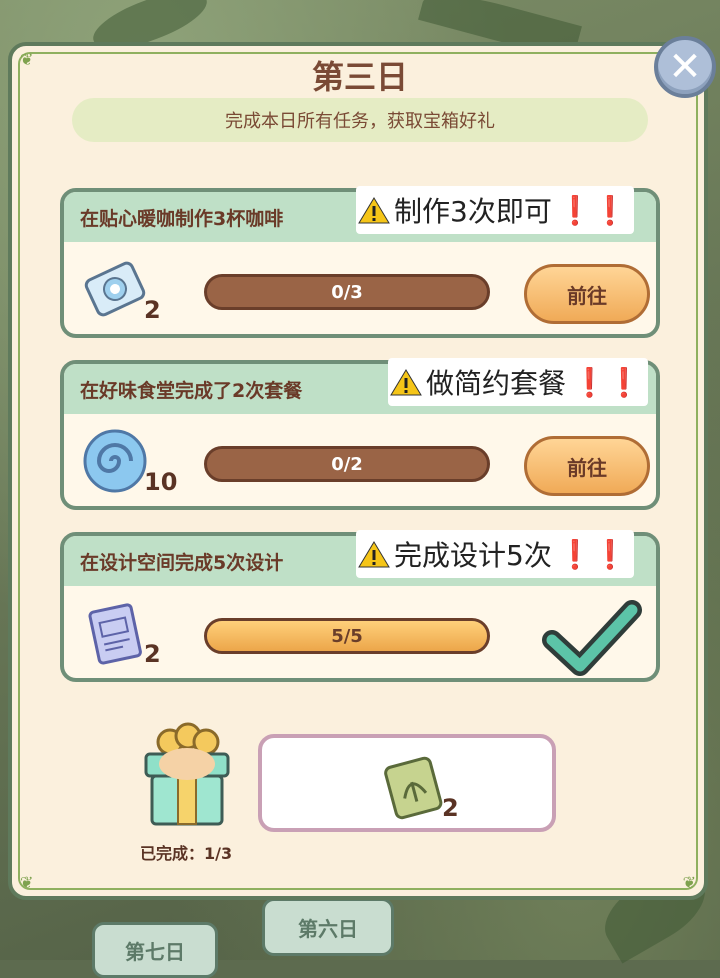 This screenshot has width=720, height=978. I want to click on task-note: 做简约套餐 ❗❗, so click(518, 382).